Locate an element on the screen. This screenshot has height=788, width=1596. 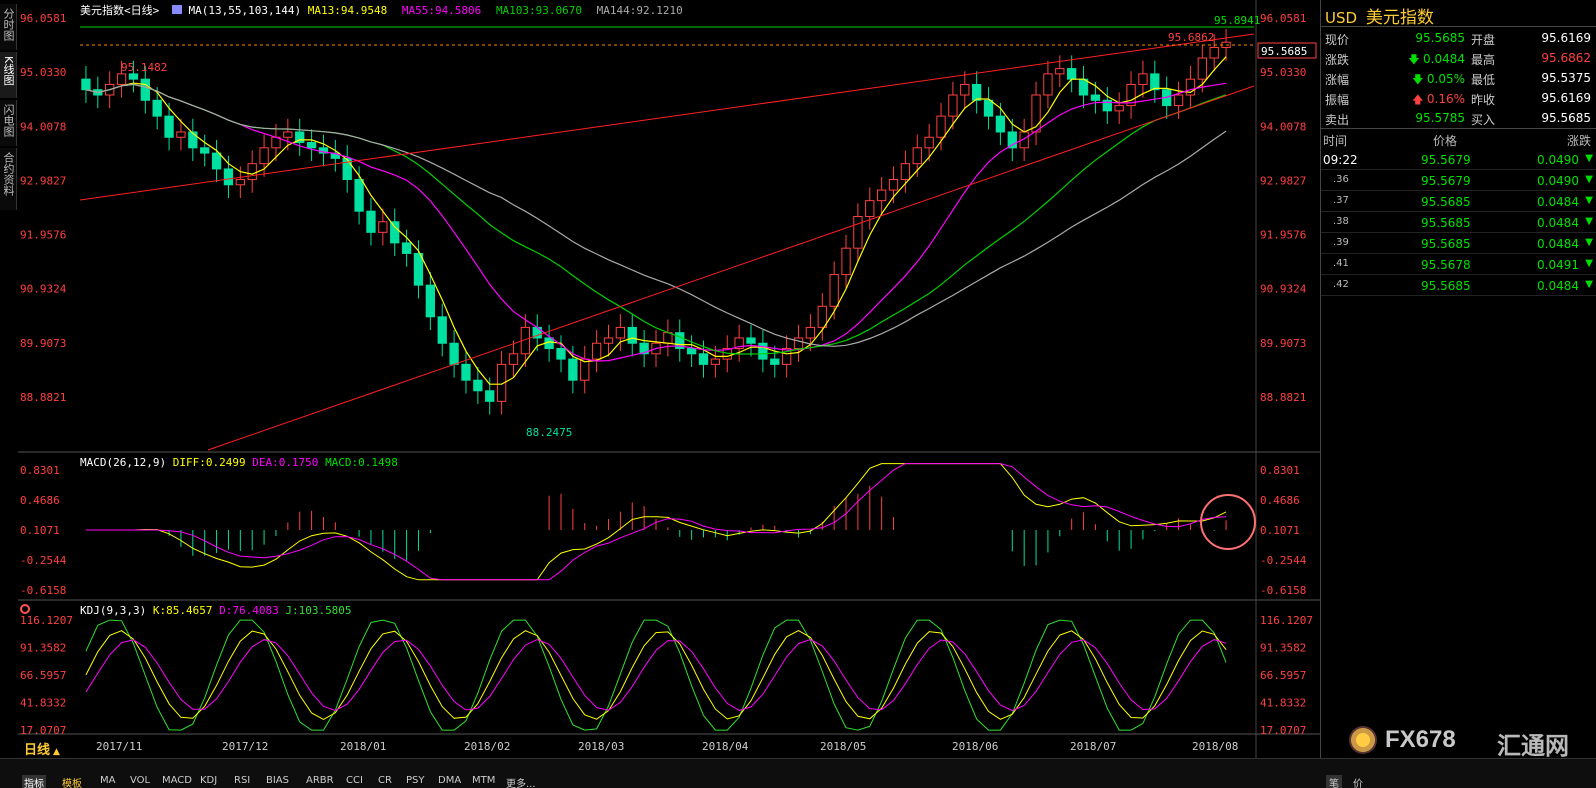
legend-icon is located at coordinates (176, 9).